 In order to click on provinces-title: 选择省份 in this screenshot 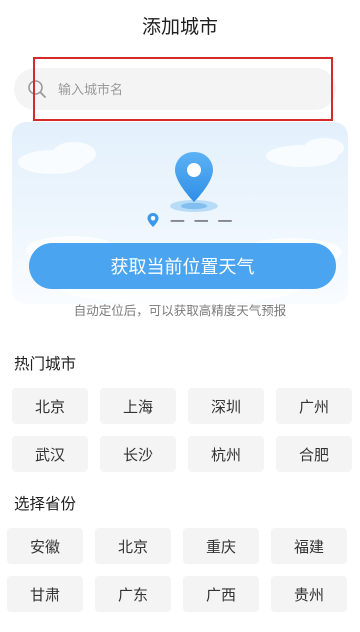, I will do `click(45, 504)`.